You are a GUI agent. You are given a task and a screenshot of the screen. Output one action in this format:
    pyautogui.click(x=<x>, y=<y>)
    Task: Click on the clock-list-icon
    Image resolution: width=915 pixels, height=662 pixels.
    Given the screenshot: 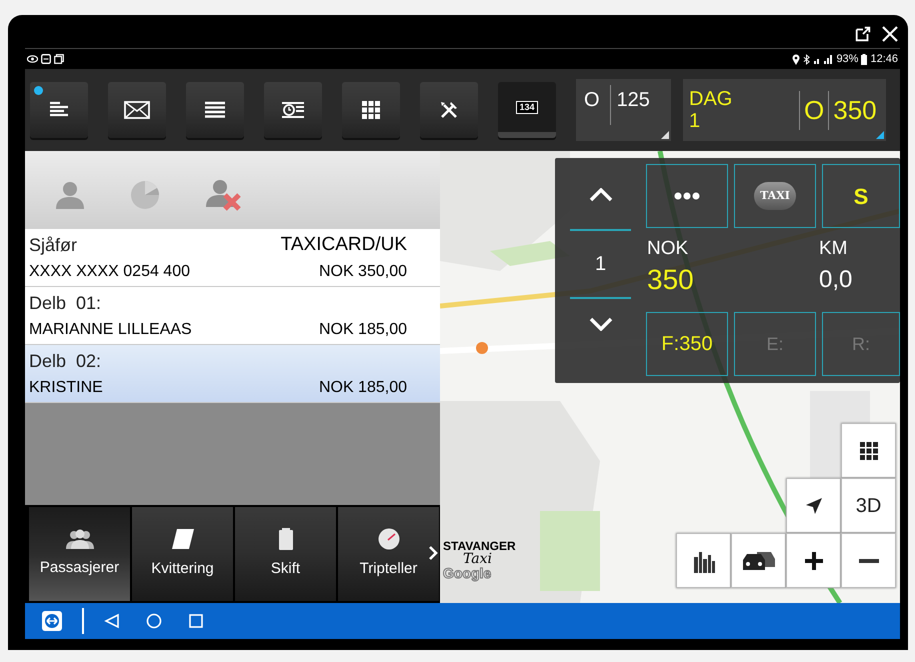 What is the action you would take?
    pyautogui.click(x=293, y=110)
    